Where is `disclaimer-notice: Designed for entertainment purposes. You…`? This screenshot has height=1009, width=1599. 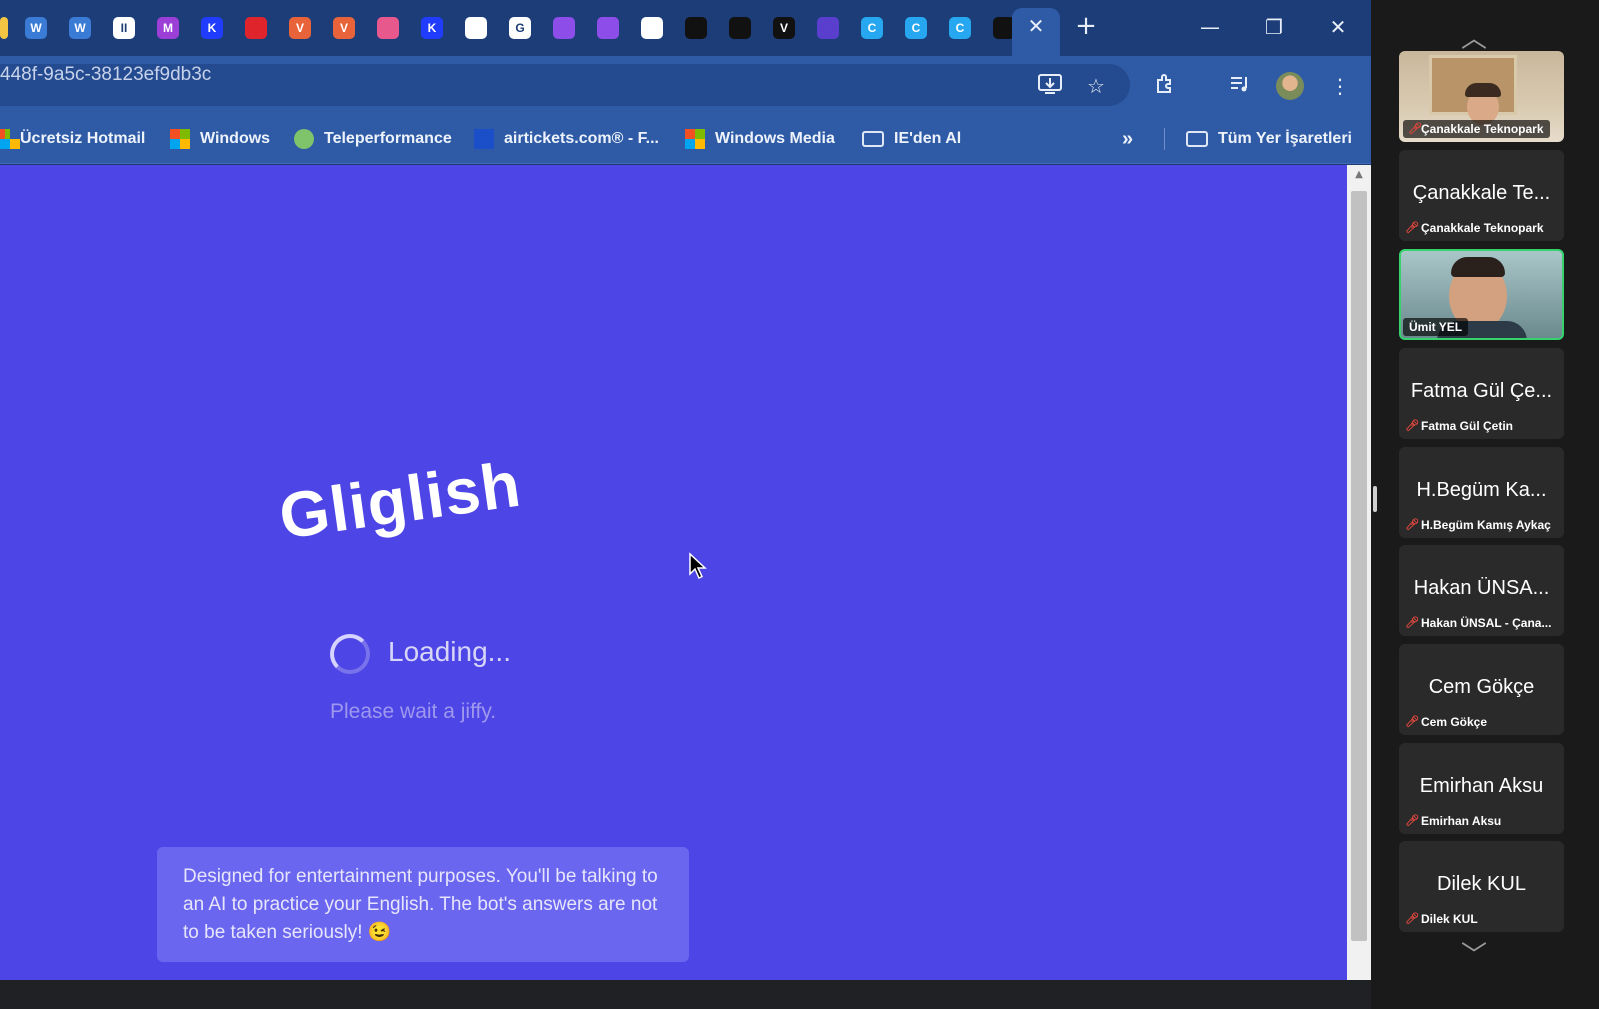
disclaimer-notice: Designed for entertainment purposes. You… is located at coordinates (423, 904).